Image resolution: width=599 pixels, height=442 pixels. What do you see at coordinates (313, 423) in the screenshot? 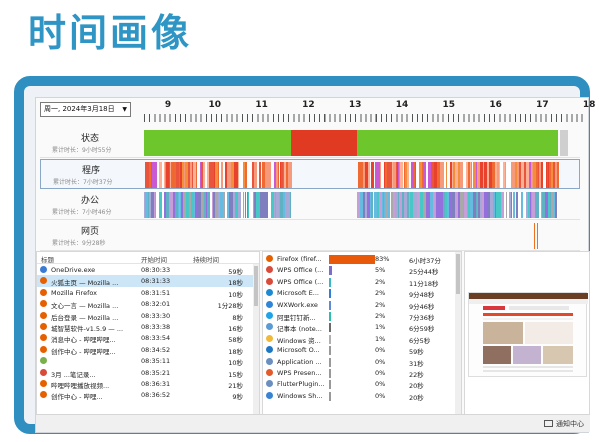
I see `status-bar: 通知中心` at bounding box center [313, 423].